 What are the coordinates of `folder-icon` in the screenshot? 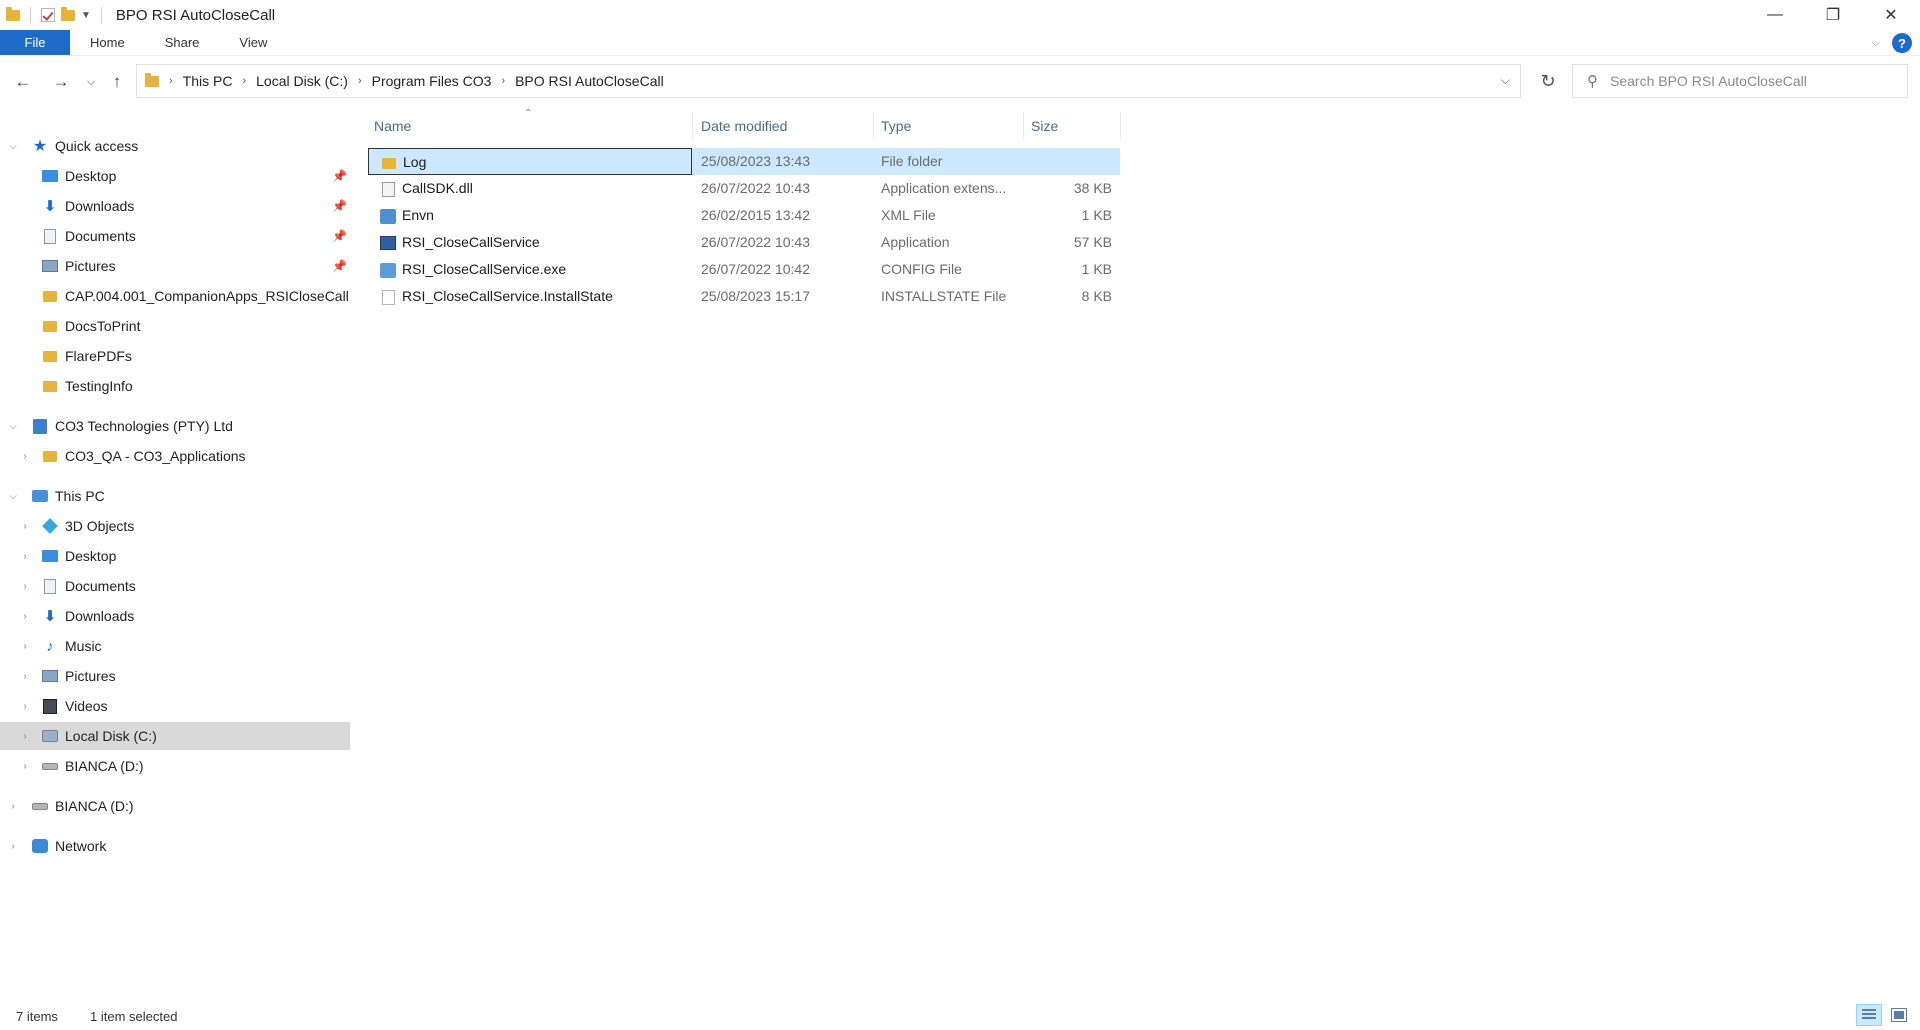 It's located at (50, 296).